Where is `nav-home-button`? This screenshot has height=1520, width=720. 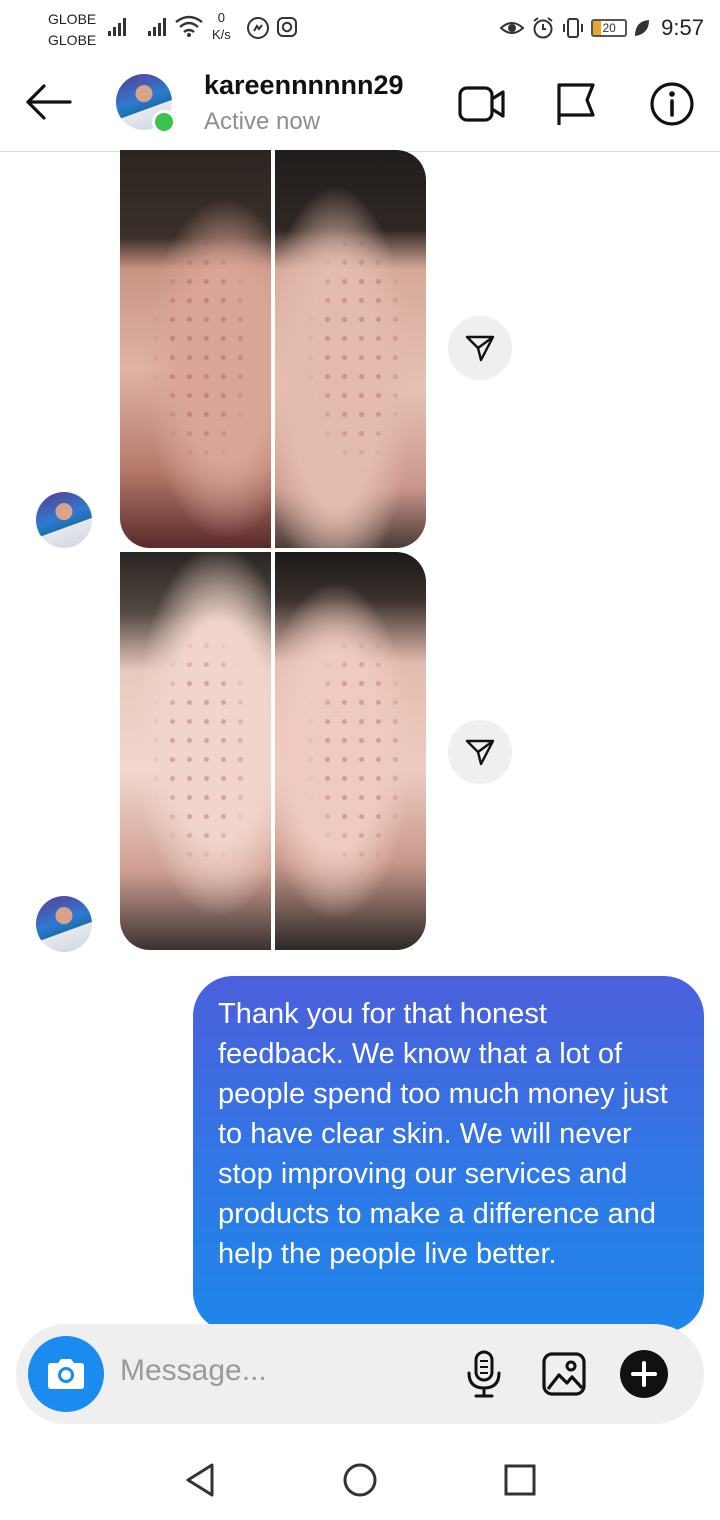 nav-home-button is located at coordinates (360, 1480).